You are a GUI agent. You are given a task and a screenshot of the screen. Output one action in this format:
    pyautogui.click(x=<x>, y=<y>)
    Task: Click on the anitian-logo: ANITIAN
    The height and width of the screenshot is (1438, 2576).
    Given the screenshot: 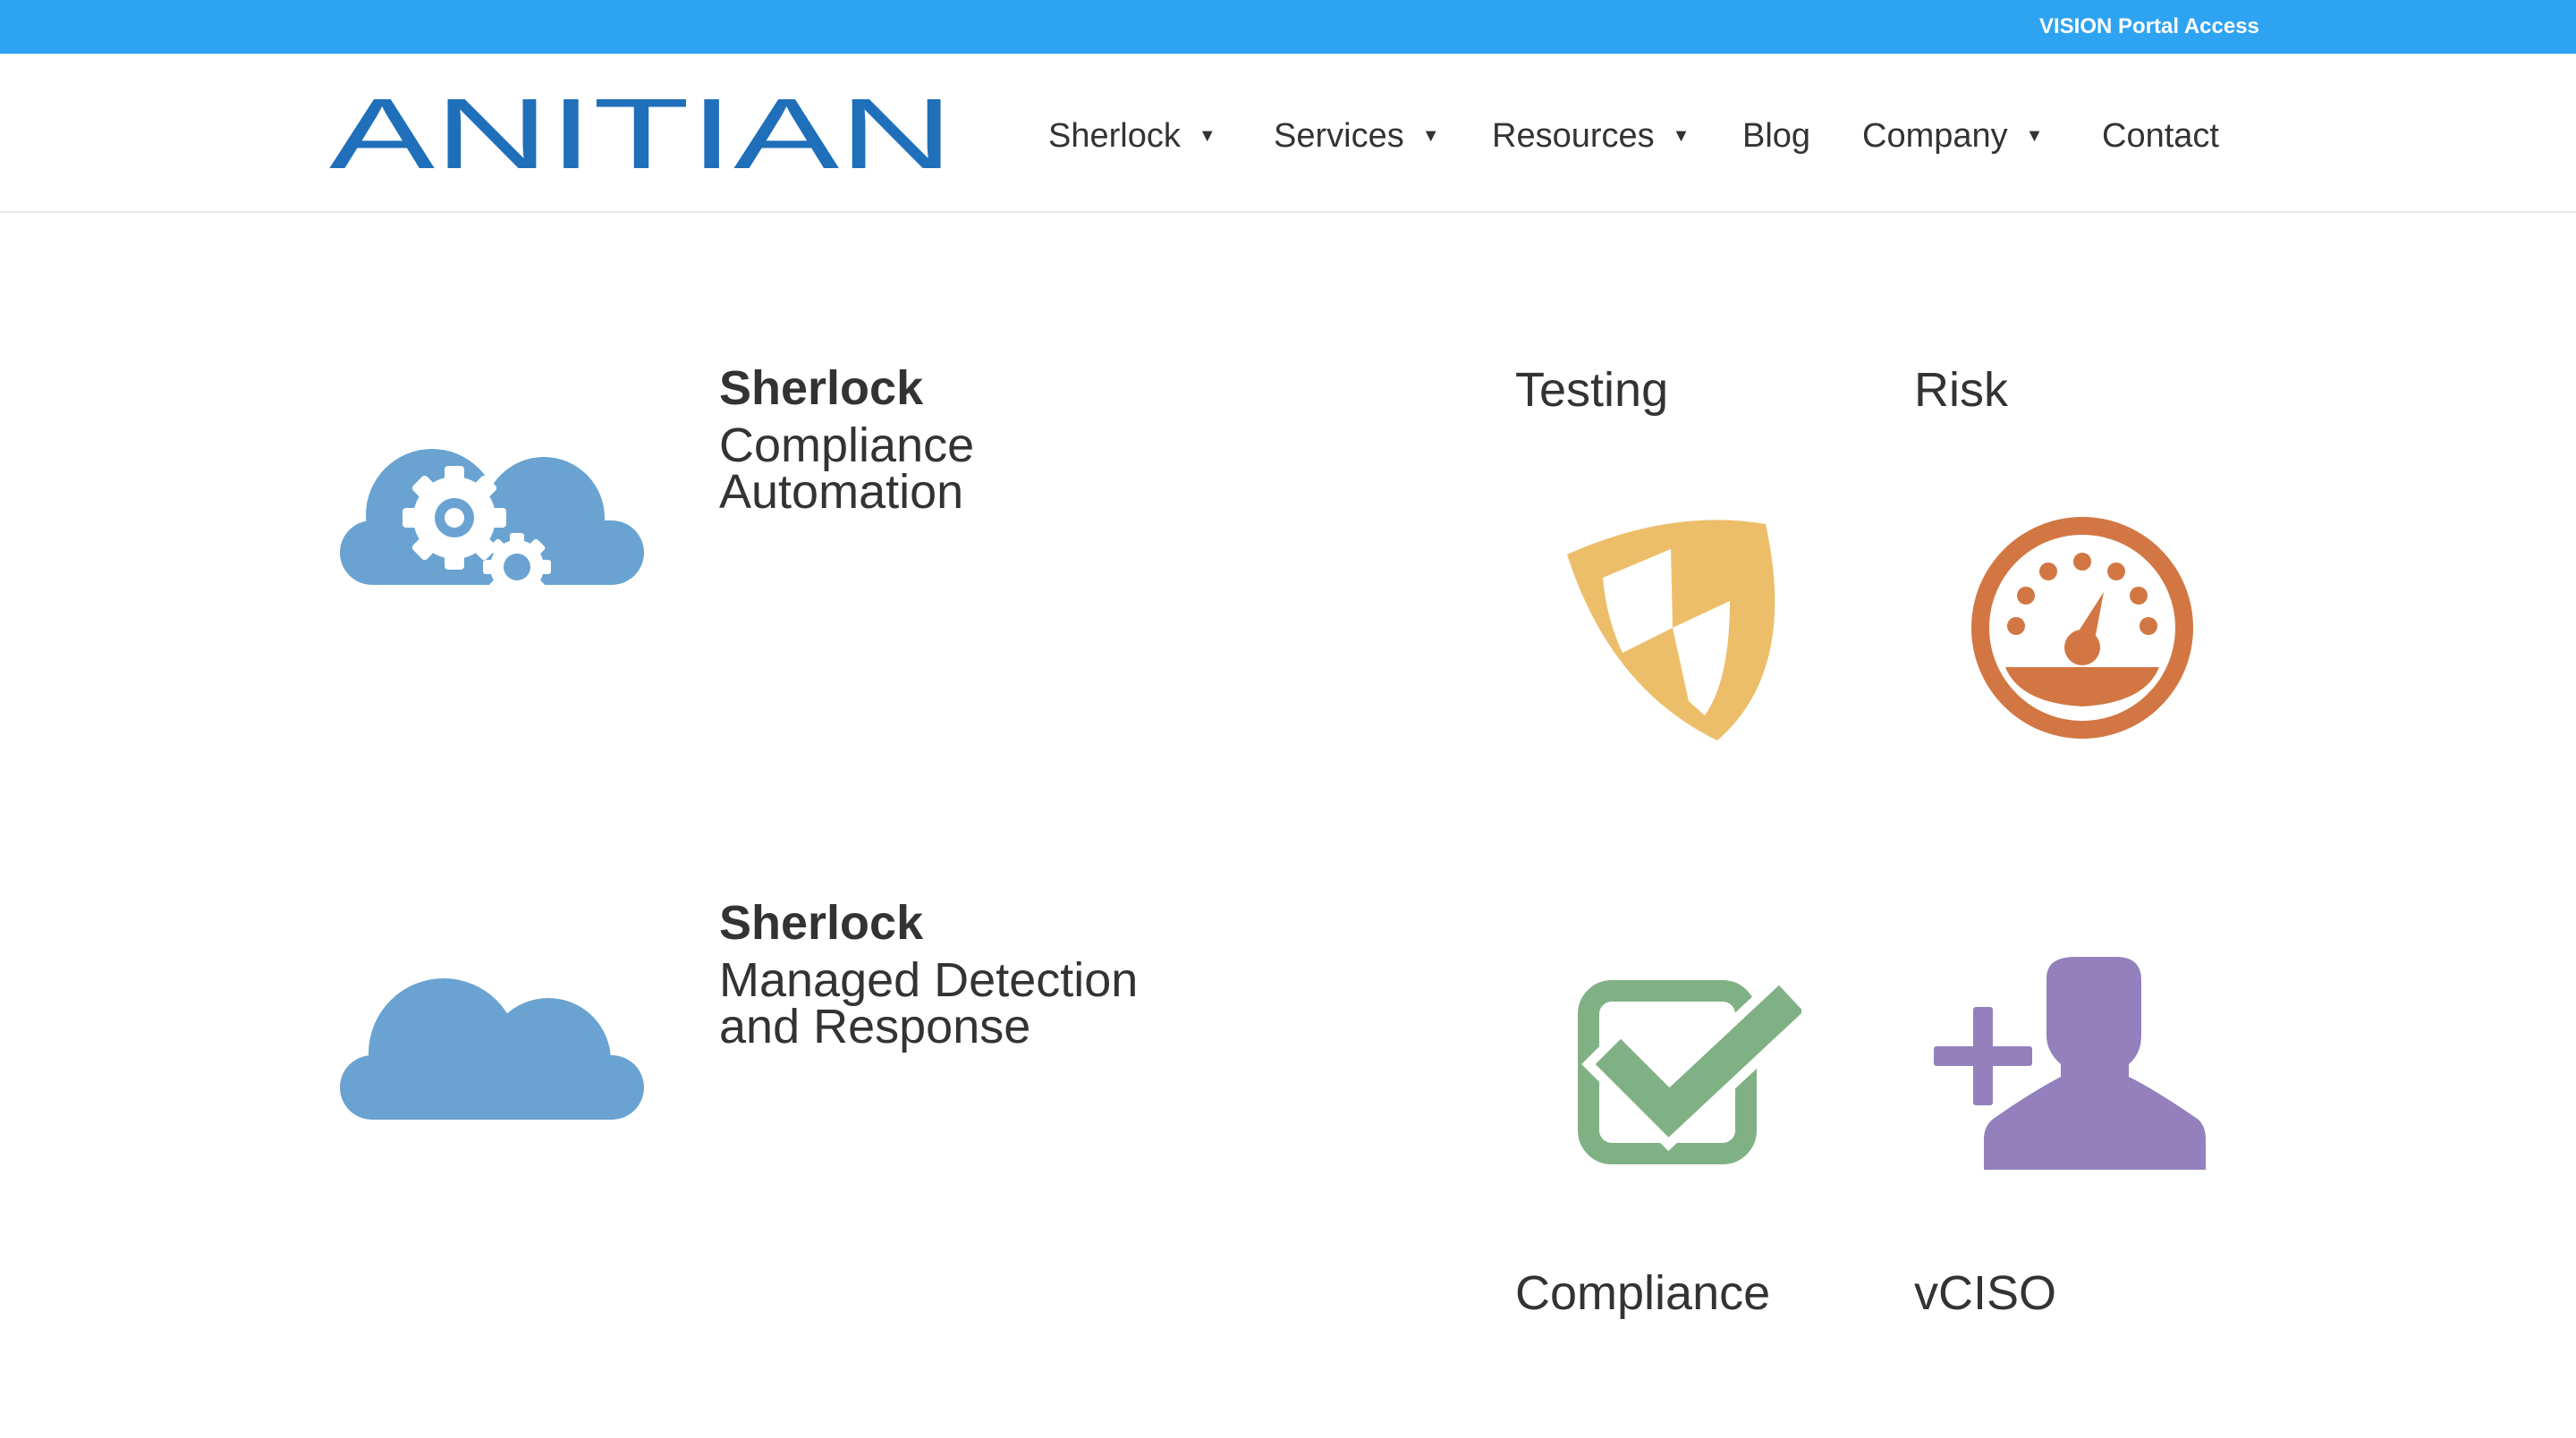 What is the action you would take?
    pyautogui.click(x=642, y=132)
    